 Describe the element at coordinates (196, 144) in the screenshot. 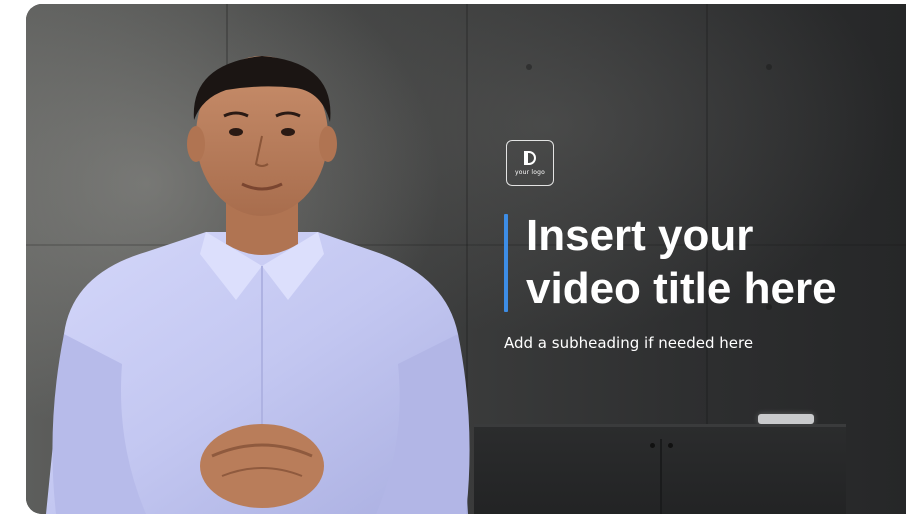

I see `ear-left` at that location.